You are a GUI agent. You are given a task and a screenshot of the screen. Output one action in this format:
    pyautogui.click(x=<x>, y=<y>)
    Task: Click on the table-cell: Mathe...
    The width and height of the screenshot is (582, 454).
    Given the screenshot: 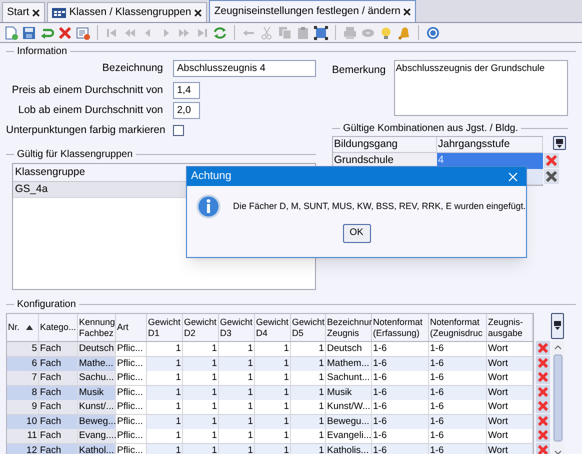 What is the action you would take?
    pyautogui.click(x=97, y=363)
    